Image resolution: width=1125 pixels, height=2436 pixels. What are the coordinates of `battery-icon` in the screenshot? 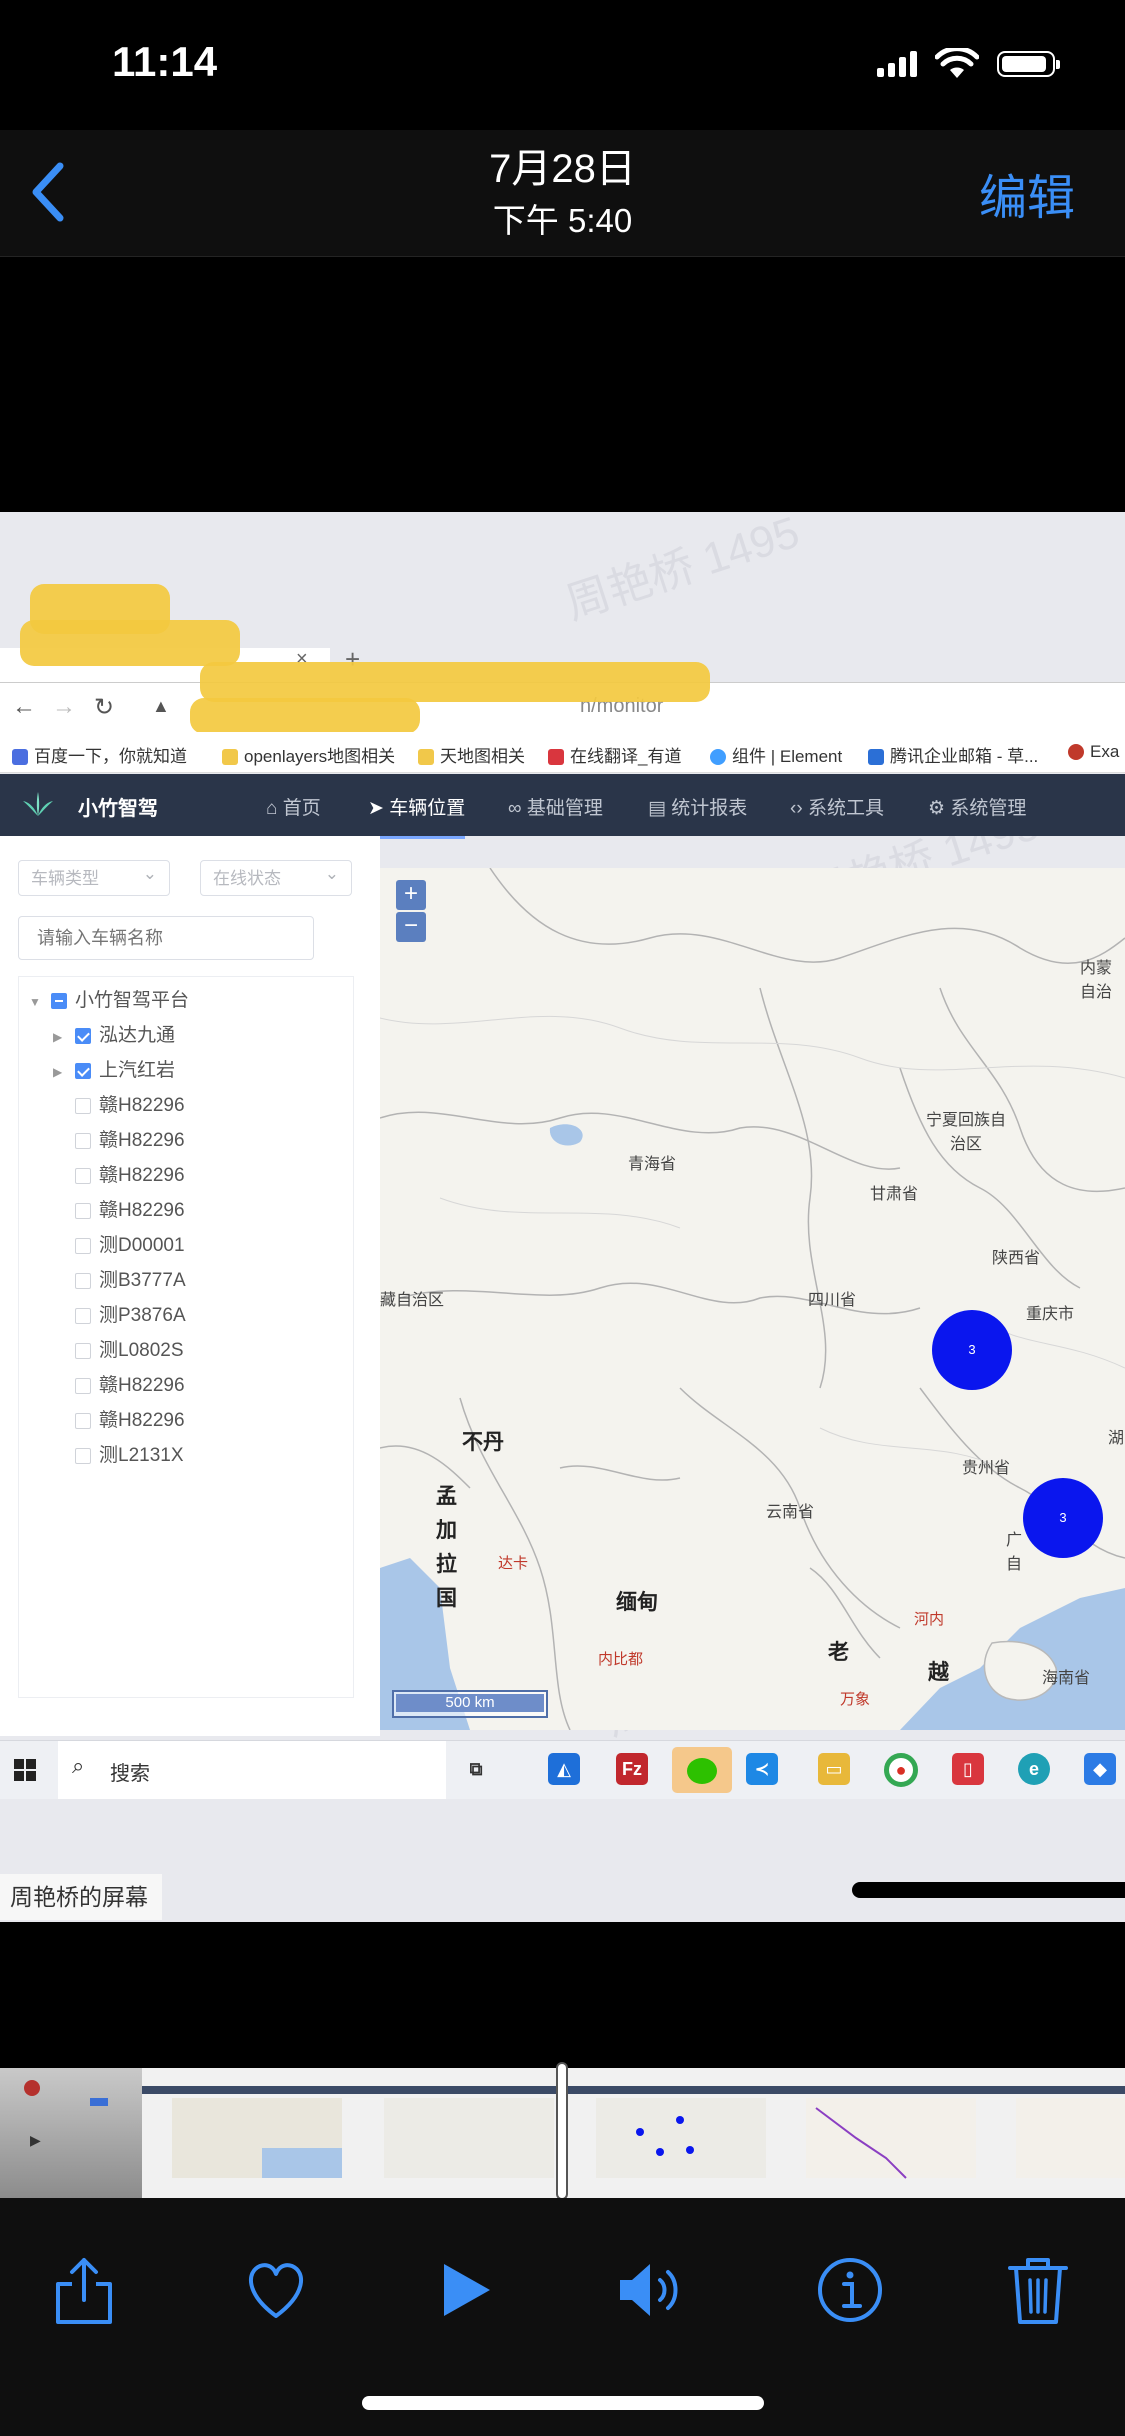 It's located at (1028, 64).